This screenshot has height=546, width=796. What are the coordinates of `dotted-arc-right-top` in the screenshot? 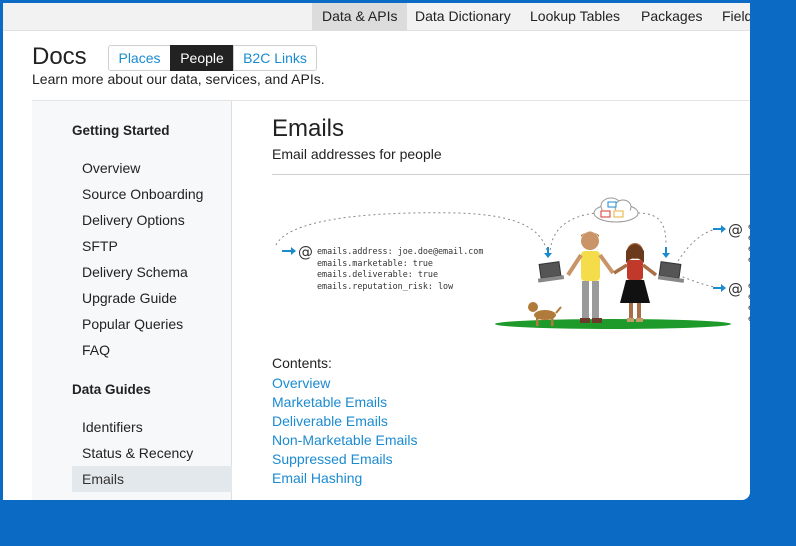 It's located at (700, 244).